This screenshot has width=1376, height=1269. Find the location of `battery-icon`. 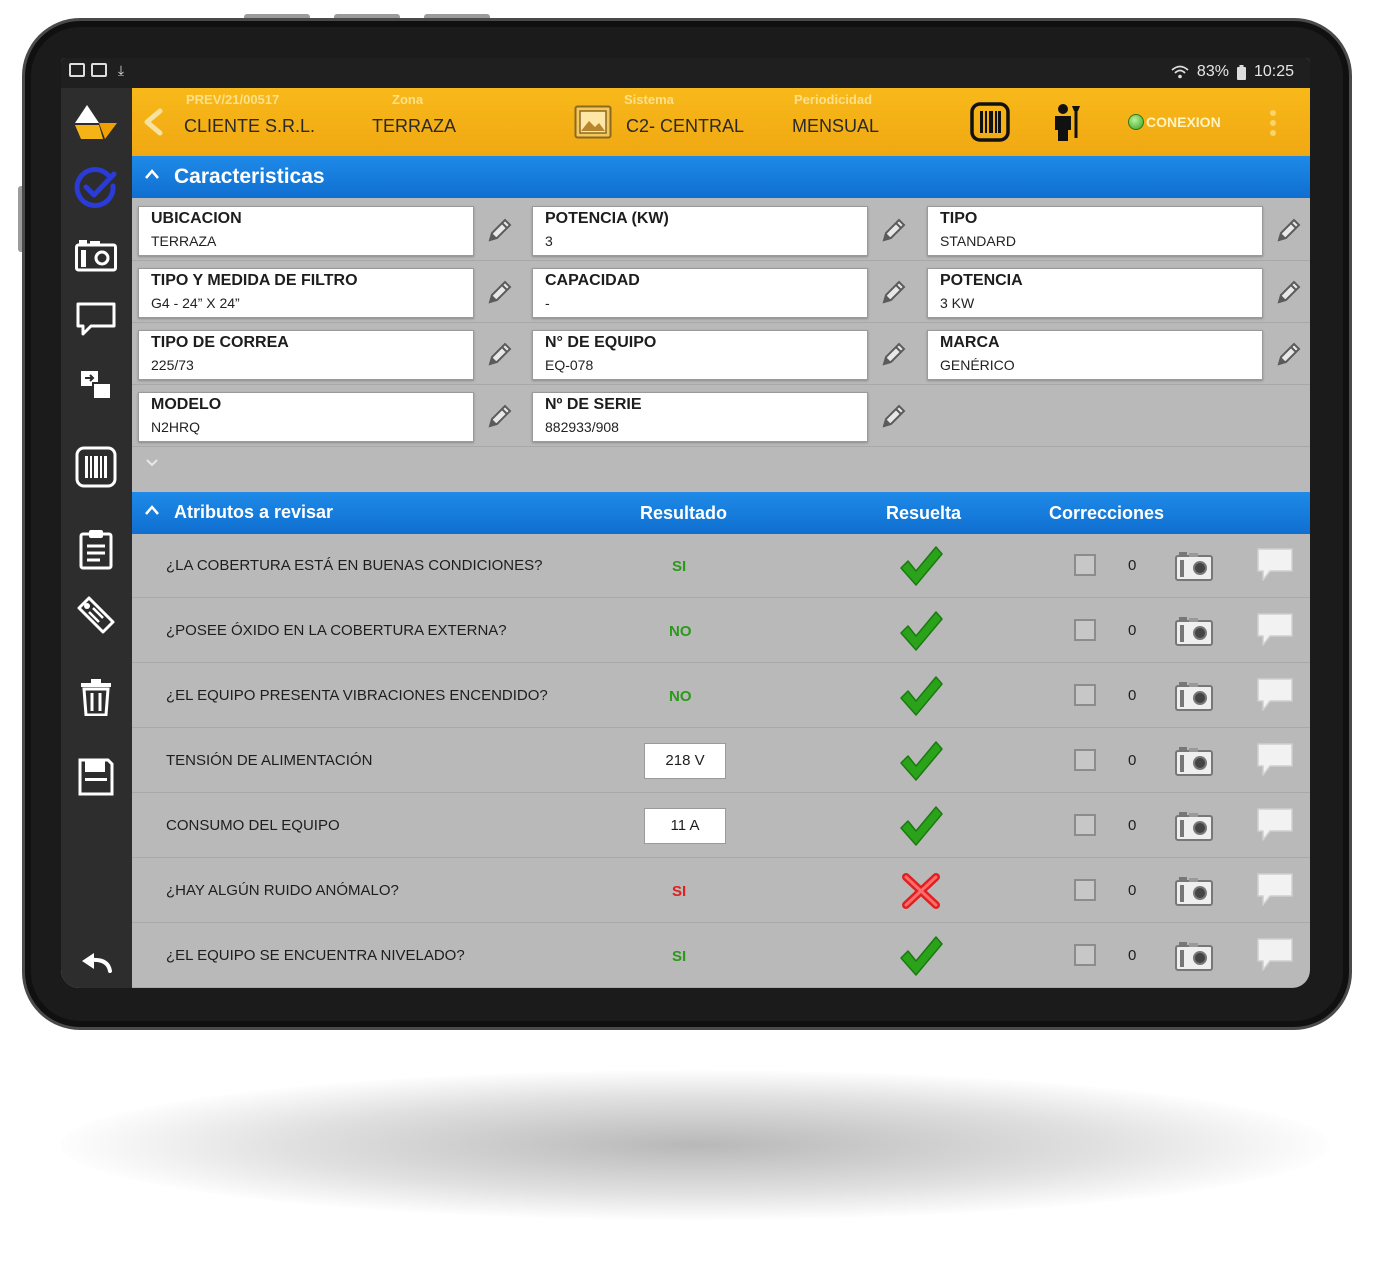

battery-icon is located at coordinates (1241, 72).